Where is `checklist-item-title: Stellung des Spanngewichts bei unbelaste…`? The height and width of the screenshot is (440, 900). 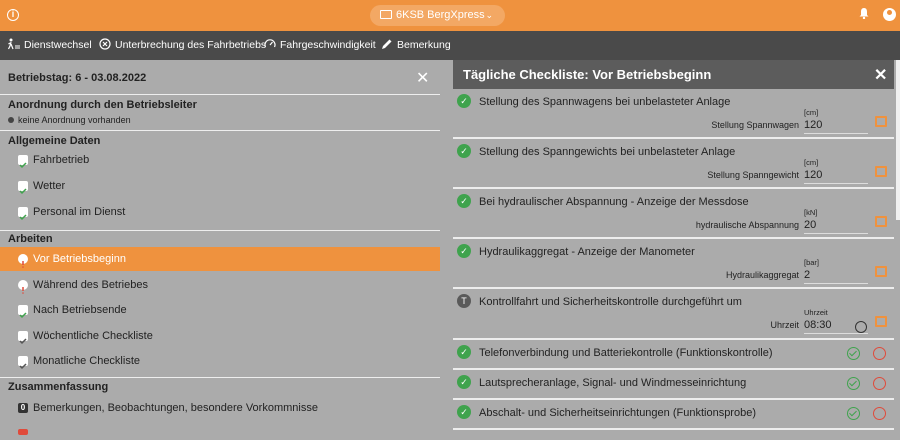
checklist-item-title: Stellung des Spanngewichts bei unbelaste… is located at coordinates (607, 152).